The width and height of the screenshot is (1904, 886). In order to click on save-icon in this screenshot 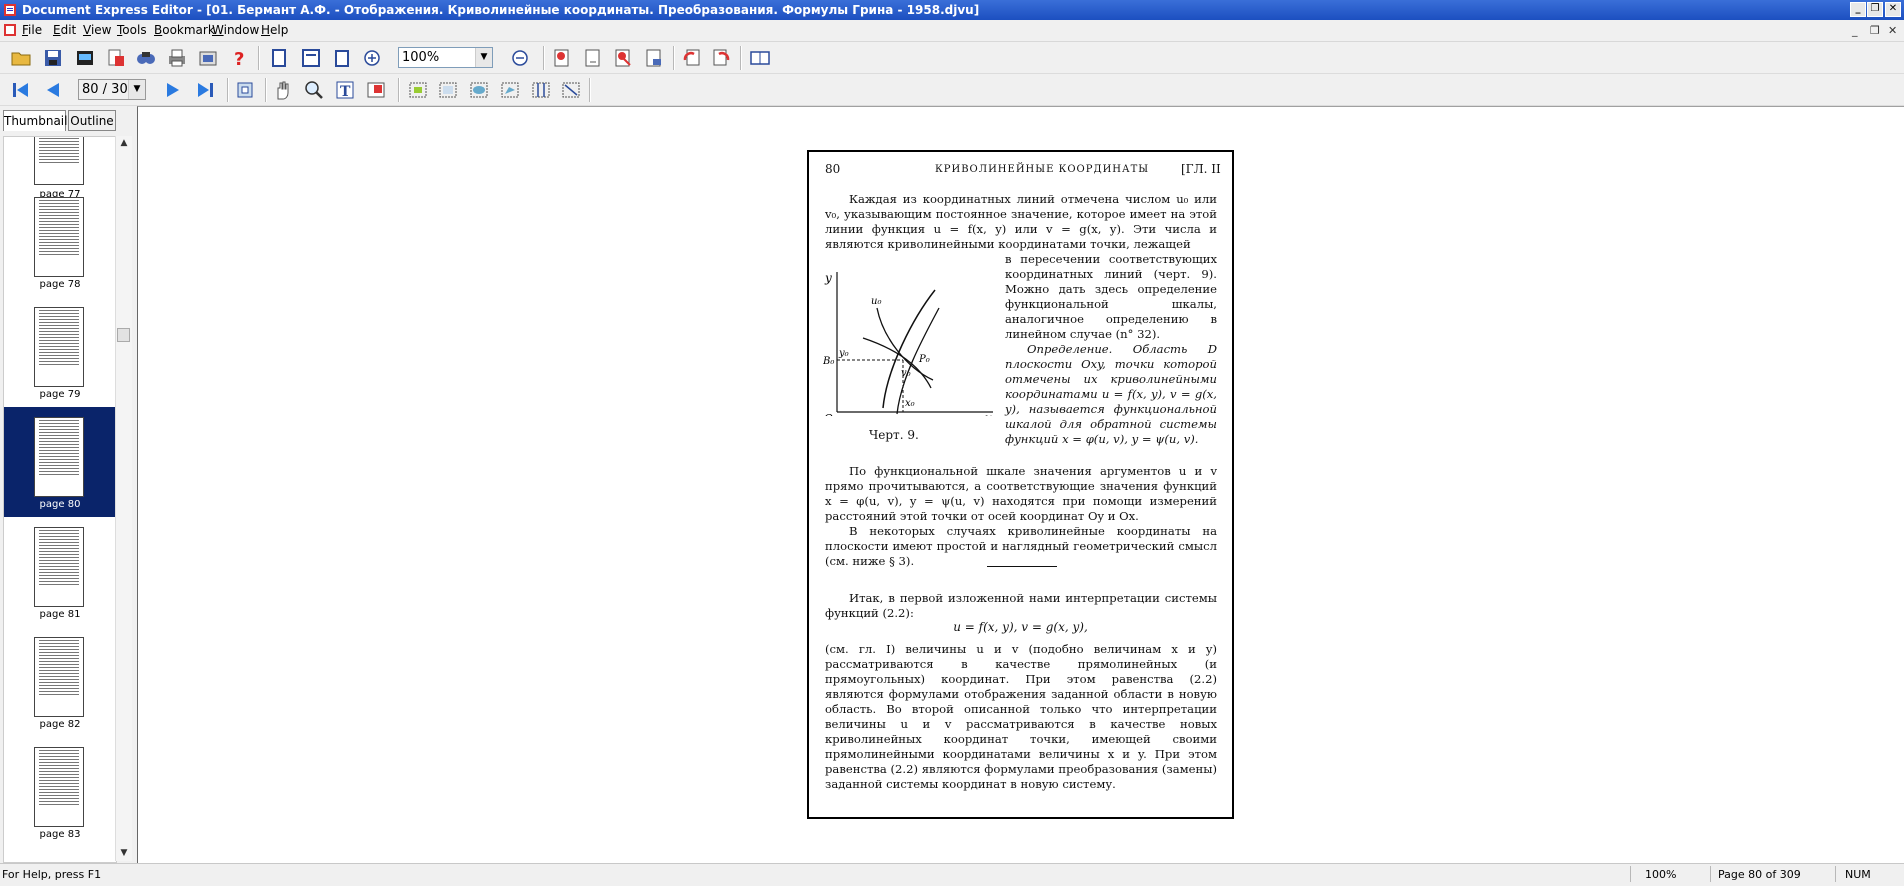, I will do `click(53, 58)`.